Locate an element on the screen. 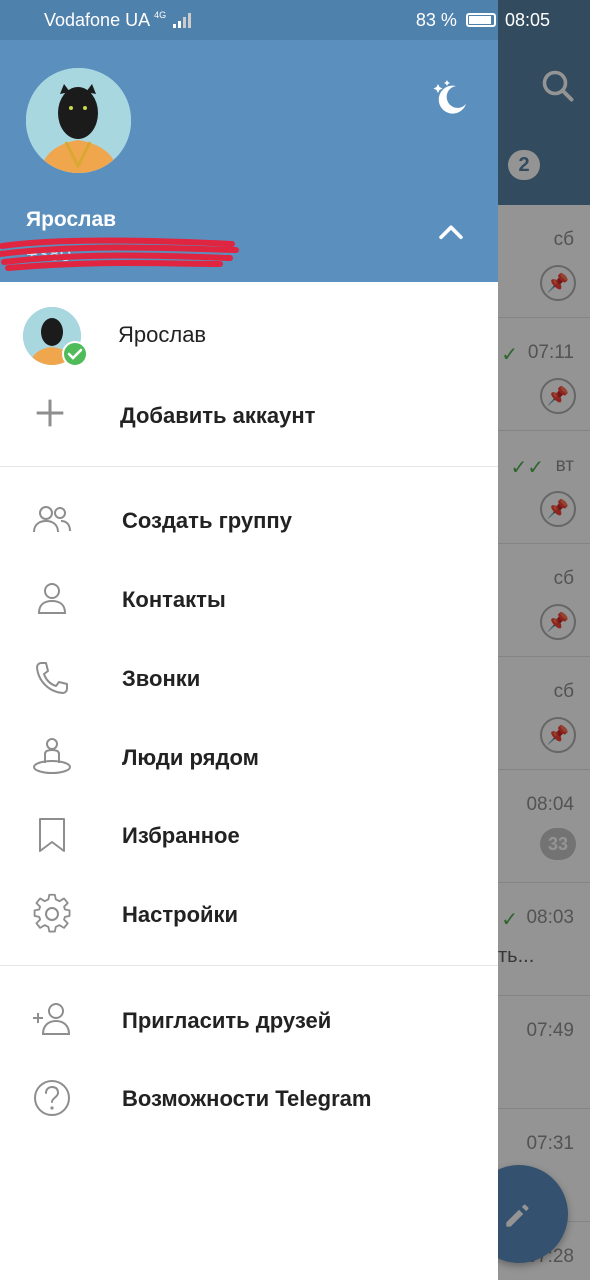 This screenshot has height=1280, width=590. account-name: Ярослав is located at coordinates (162, 334).